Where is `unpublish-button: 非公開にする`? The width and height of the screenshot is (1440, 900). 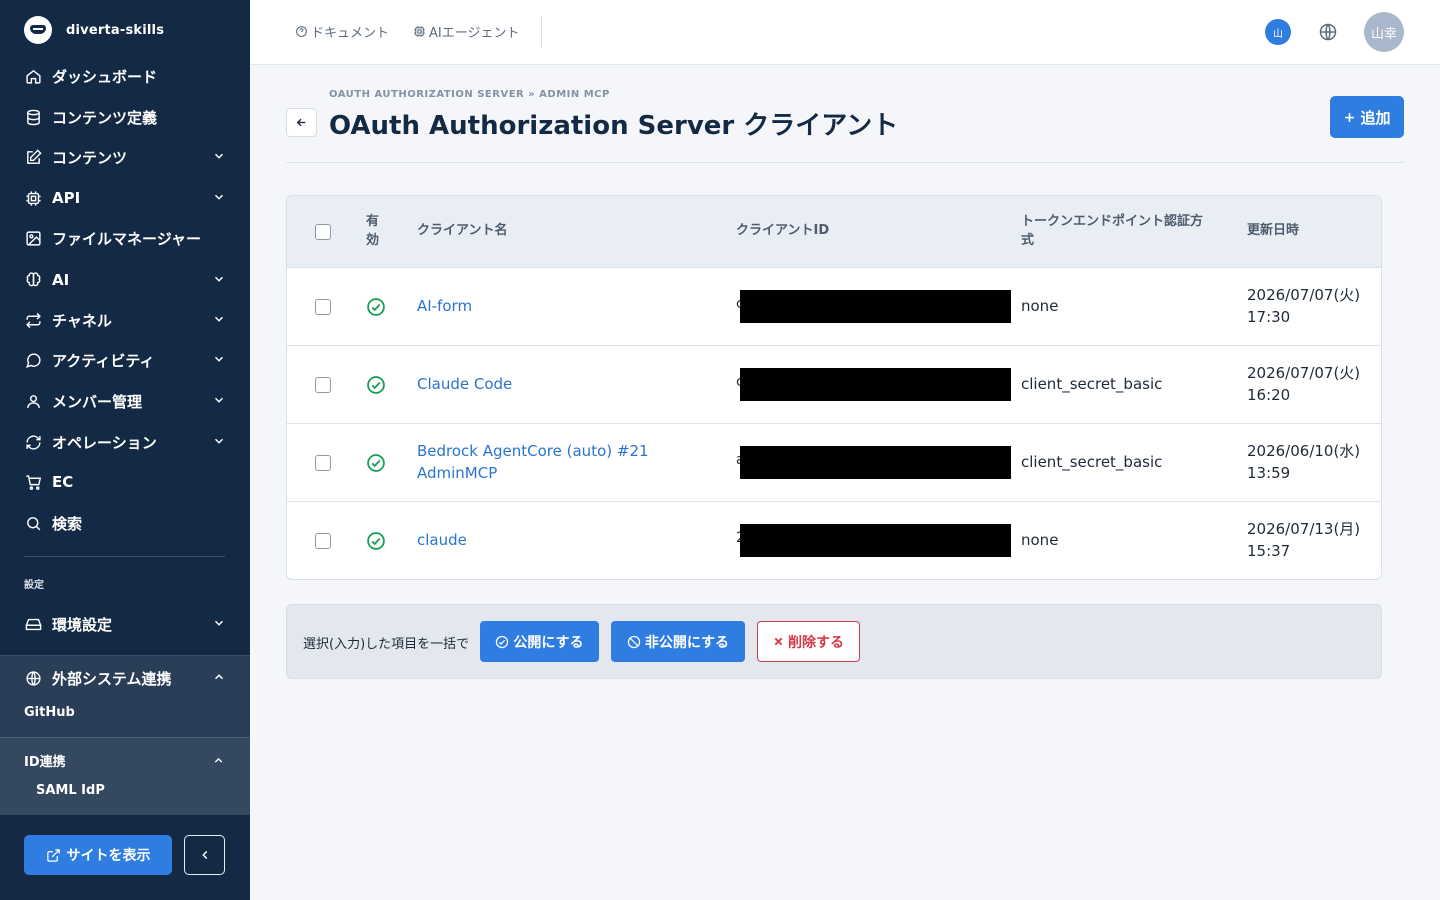 unpublish-button: 非公開にする is located at coordinates (678, 641).